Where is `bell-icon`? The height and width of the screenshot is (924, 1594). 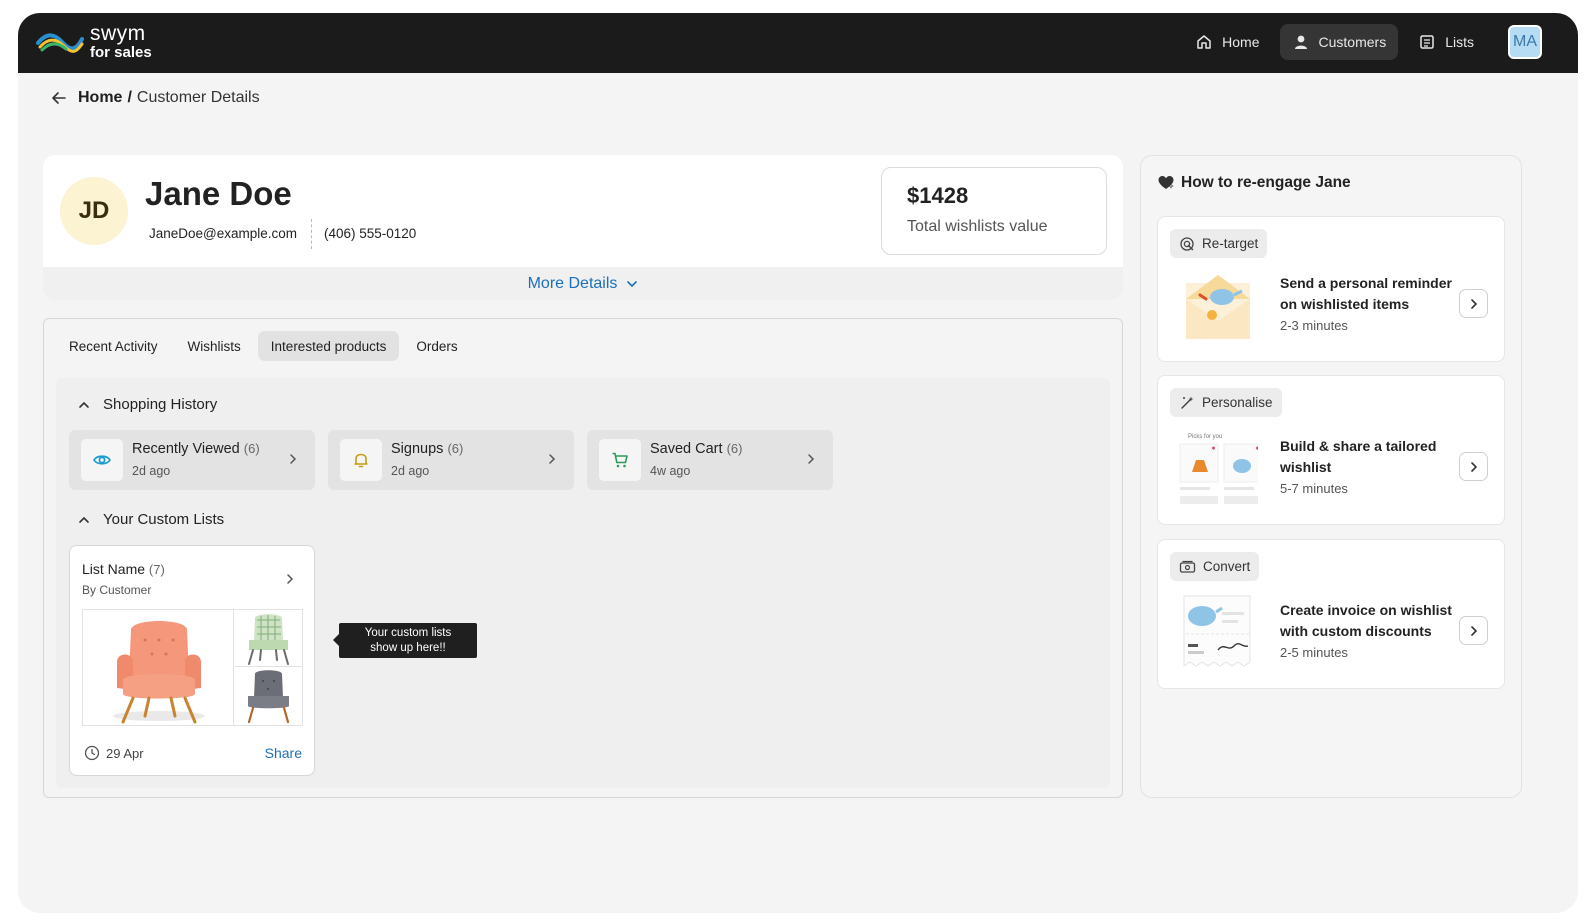
bell-icon is located at coordinates (361, 460).